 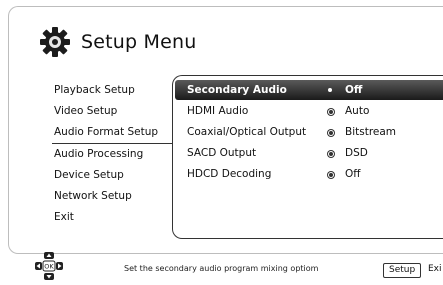 I want to click on option-coaxial-optical-output: Coaxial/Optical Output Bitstream, so click(x=309, y=132).